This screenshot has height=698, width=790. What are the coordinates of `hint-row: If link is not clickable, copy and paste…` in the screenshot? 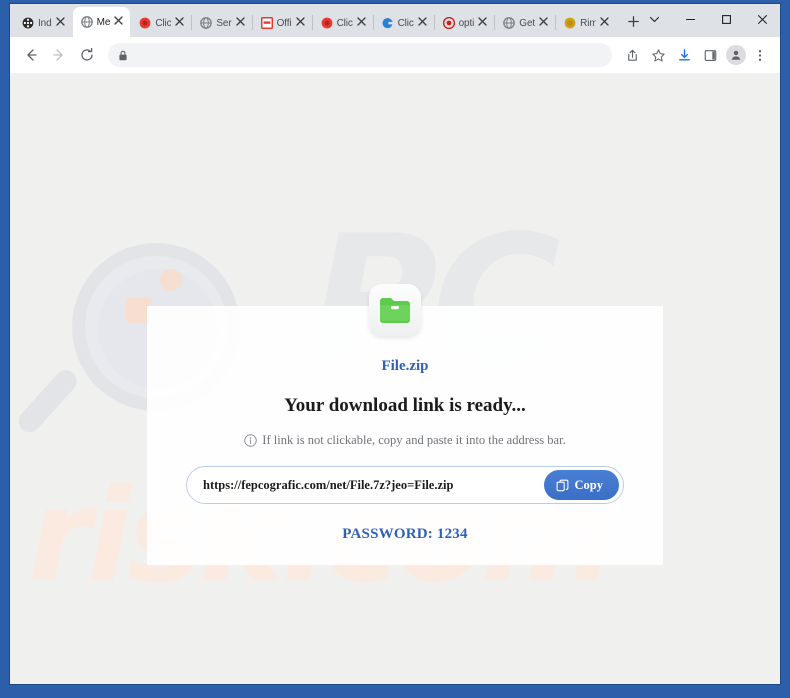 It's located at (405, 440).